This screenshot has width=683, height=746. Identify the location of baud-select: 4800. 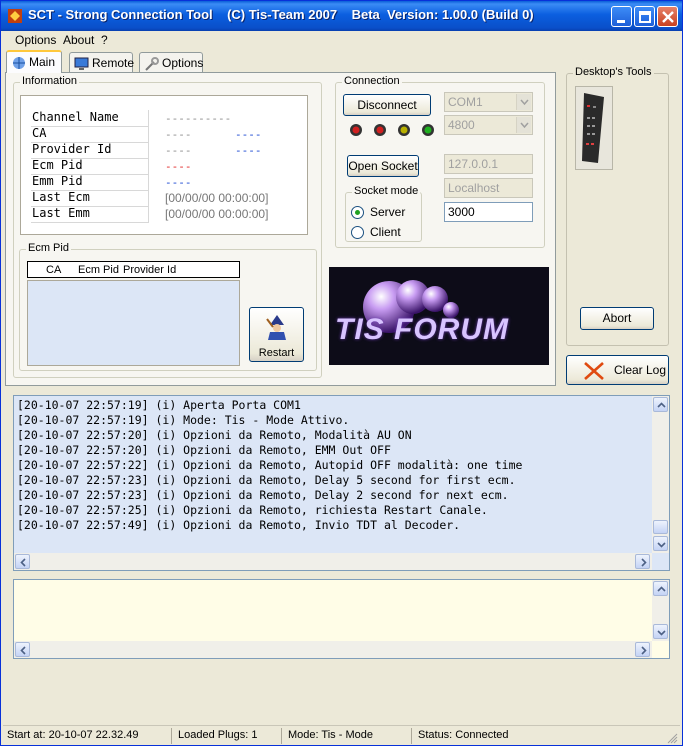
(488, 125).